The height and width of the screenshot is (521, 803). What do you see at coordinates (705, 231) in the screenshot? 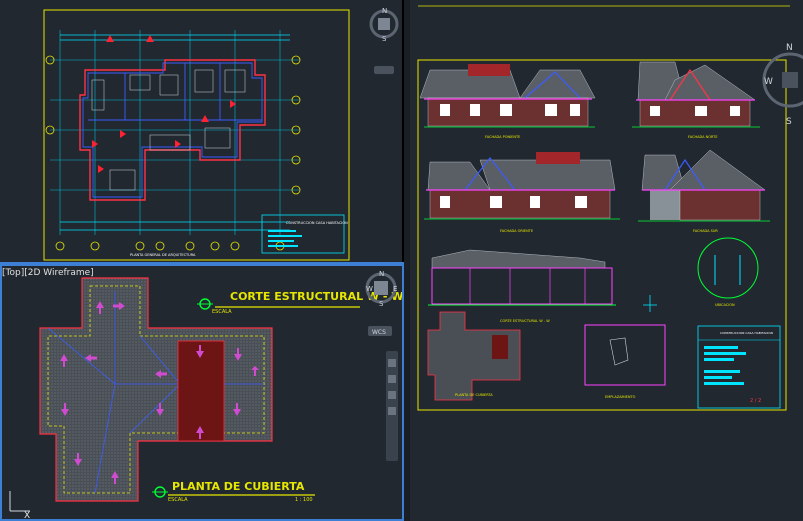
I see `elevation-south-label: FACHADA SUR` at bounding box center [705, 231].